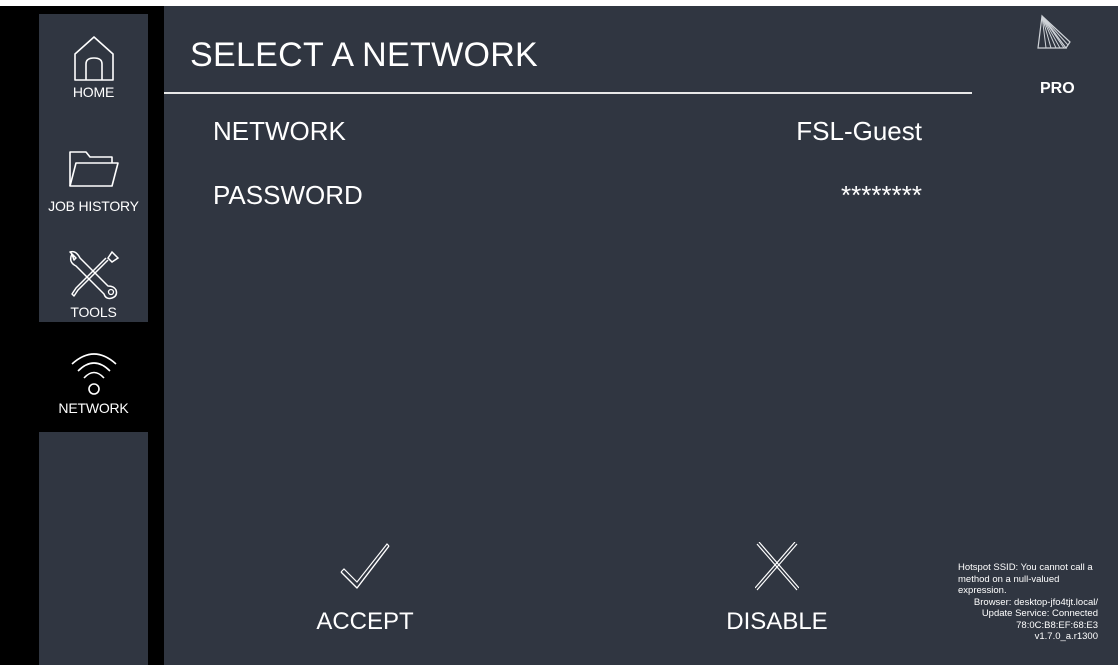  What do you see at coordinates (93, 92) in the screenshot?
I see `sidebar-item-label: HOME` at bounding box center [93, 92].